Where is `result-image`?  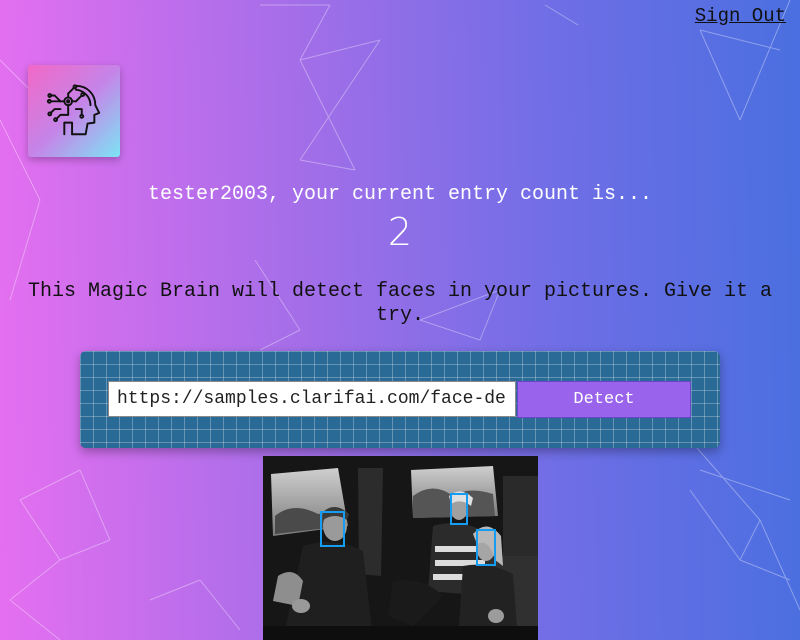 result-image is located at coordinates (400, 548).